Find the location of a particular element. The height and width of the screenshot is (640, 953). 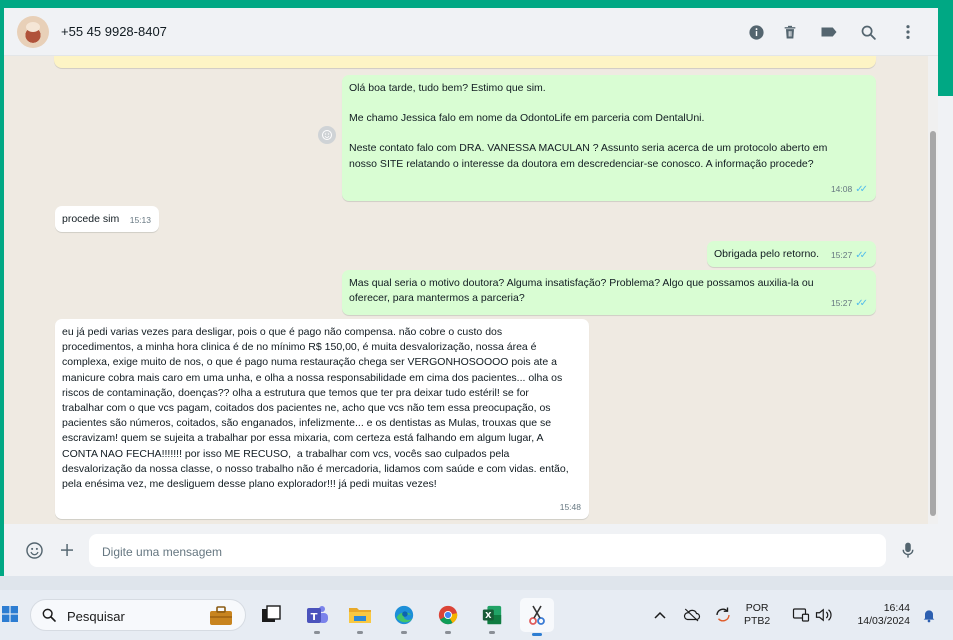

volume-icon is located at coordinates (824, 615).